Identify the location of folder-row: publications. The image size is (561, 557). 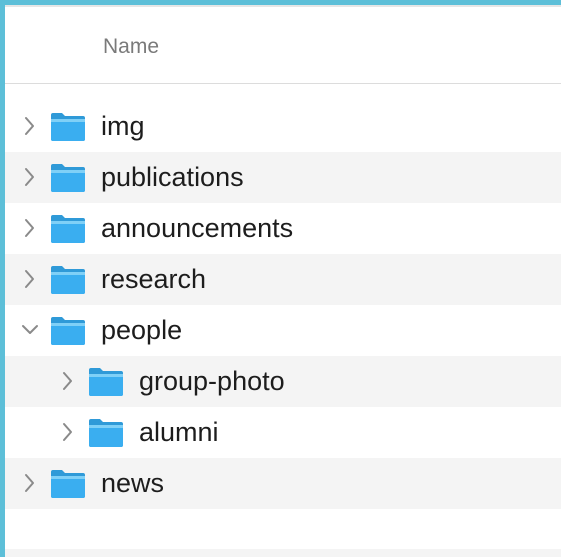
(283, 177).